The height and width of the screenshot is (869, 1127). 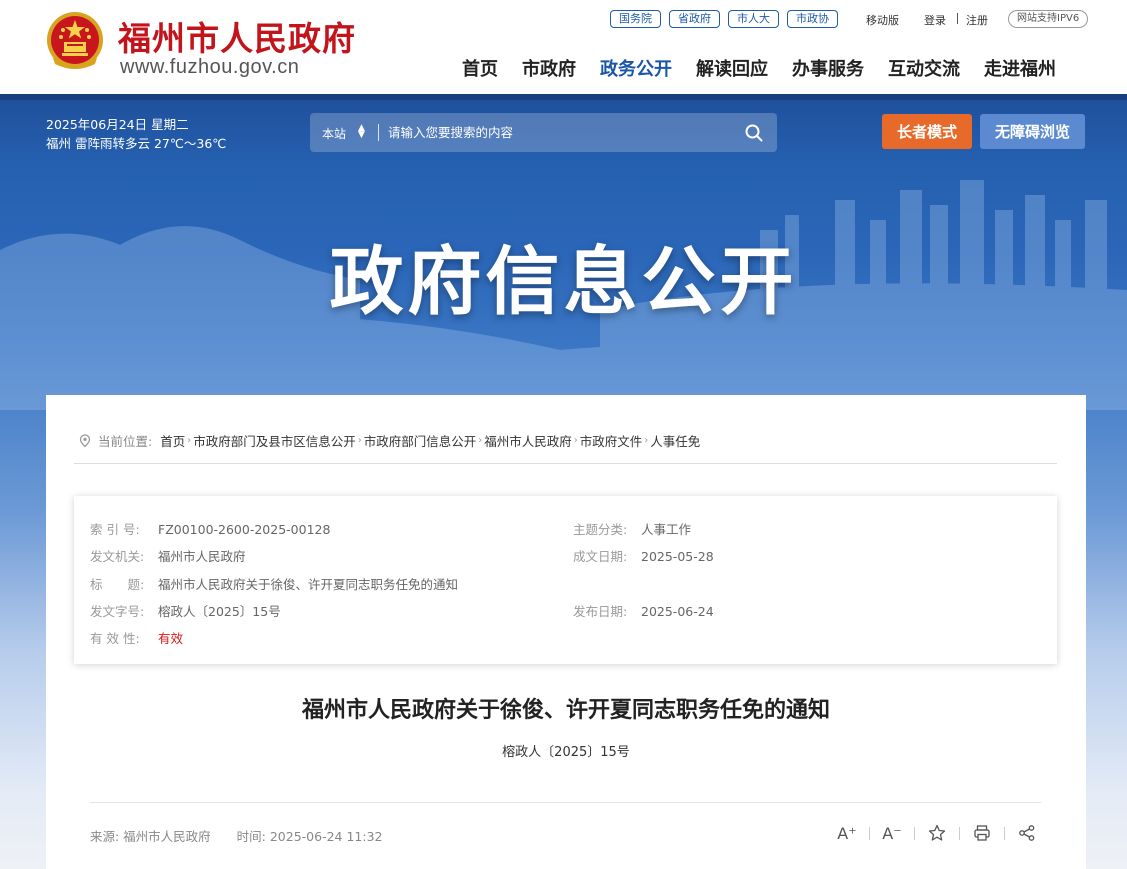 I want to click on meta-topic-value: 人事工作, so click(x=666, y=529).